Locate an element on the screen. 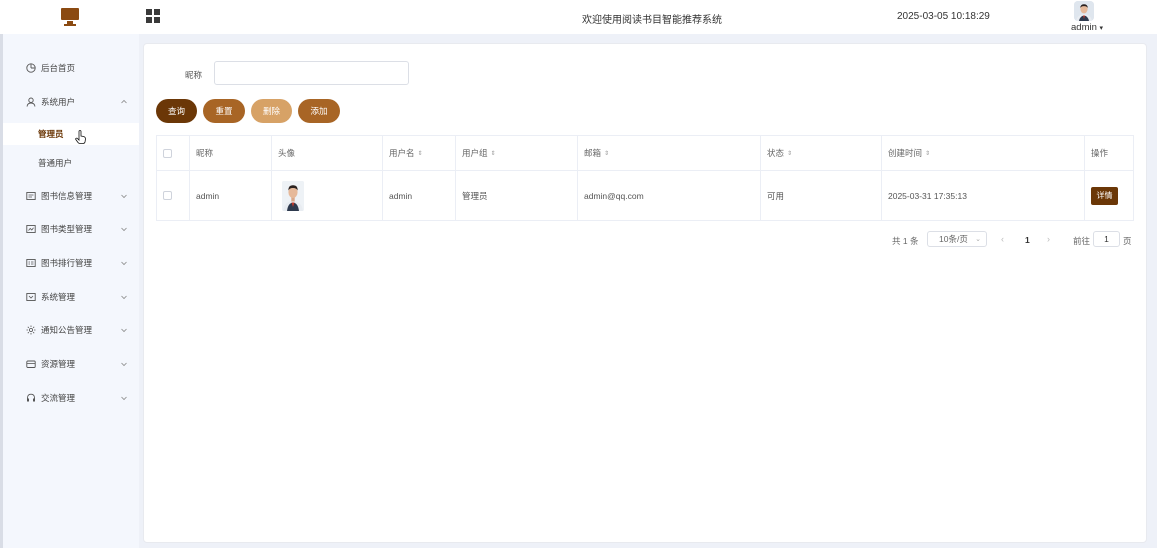  sidebar-item-book-type: 图书类型管理 is located at coordinates (71, 229).